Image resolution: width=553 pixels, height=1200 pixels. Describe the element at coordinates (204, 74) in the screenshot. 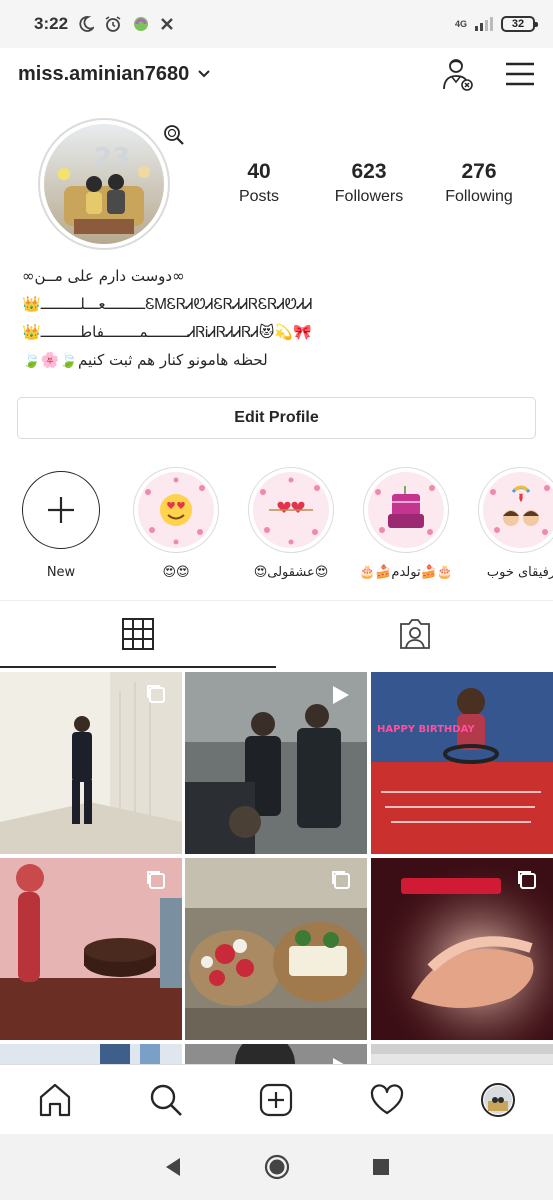

I see `chevron-down-icon` at that location.